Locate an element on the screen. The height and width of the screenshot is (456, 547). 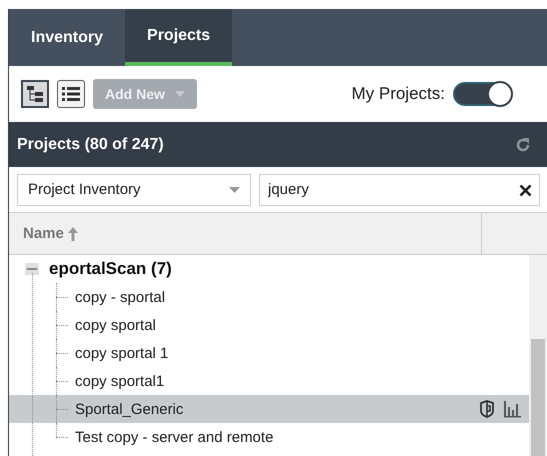
list-view-button is located at coordinates (71, 94).